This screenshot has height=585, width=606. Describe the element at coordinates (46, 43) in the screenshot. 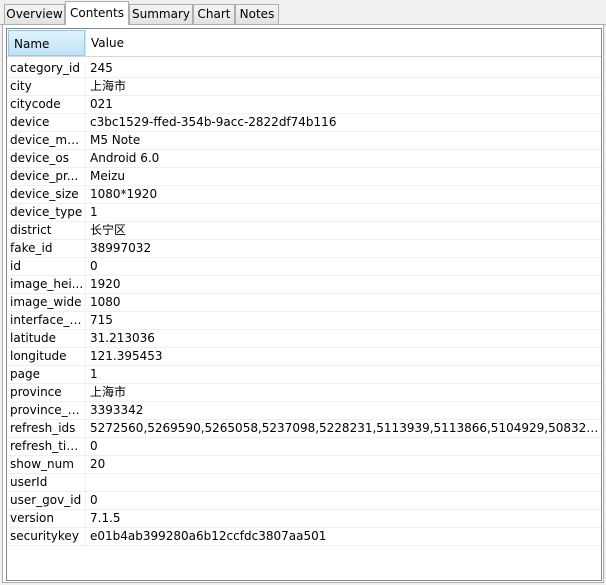

I see `column-header-name: Name` at that location.